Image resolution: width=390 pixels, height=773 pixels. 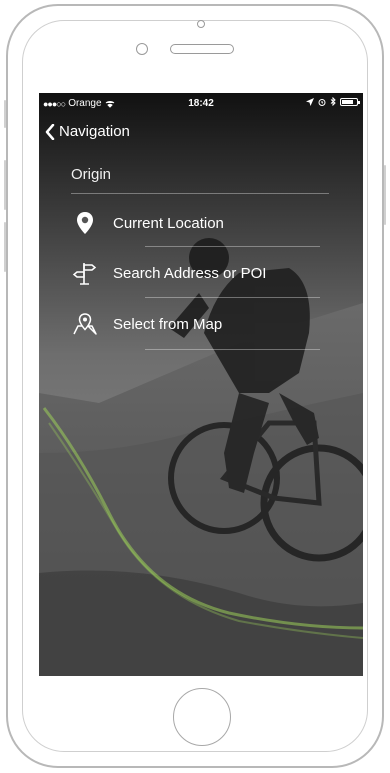 I want to click on search-address-item: Search Address or POI, so click(x=200, y=273).